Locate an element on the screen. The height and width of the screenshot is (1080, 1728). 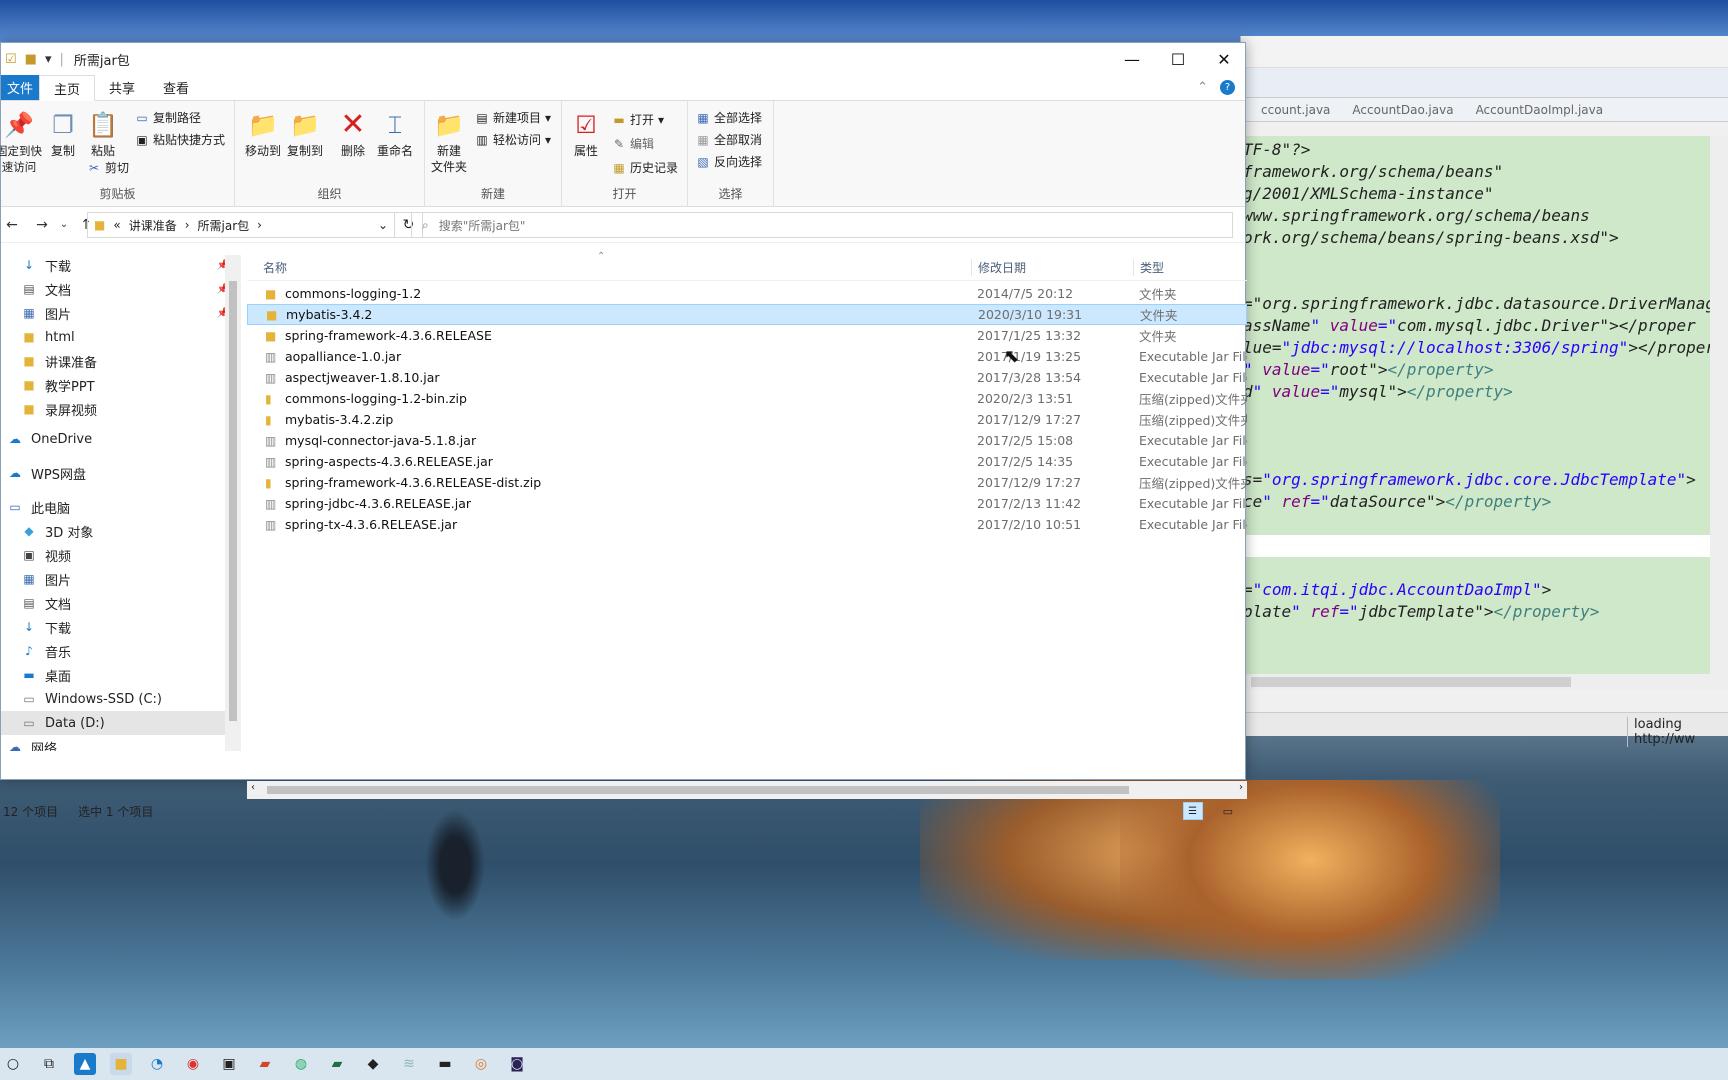
nav-item: ▦ 图片 is located at coordinates (121, 579).